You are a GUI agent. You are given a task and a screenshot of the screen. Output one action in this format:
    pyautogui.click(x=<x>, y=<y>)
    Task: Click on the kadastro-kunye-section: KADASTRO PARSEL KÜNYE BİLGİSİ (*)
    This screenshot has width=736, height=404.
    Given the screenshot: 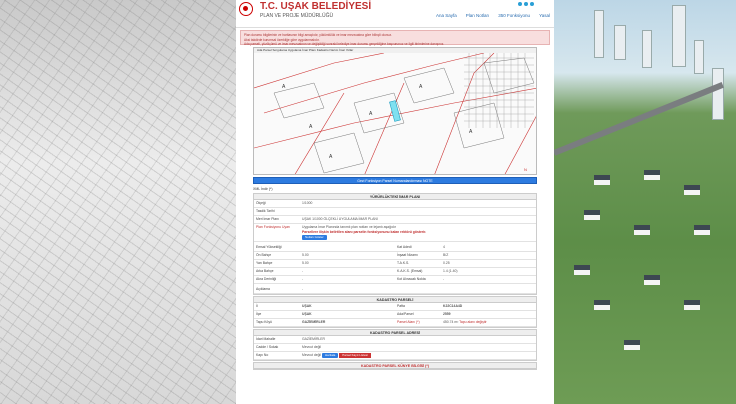 What is the action you would take?
    pyautogui.click(x=395, y=366)
    